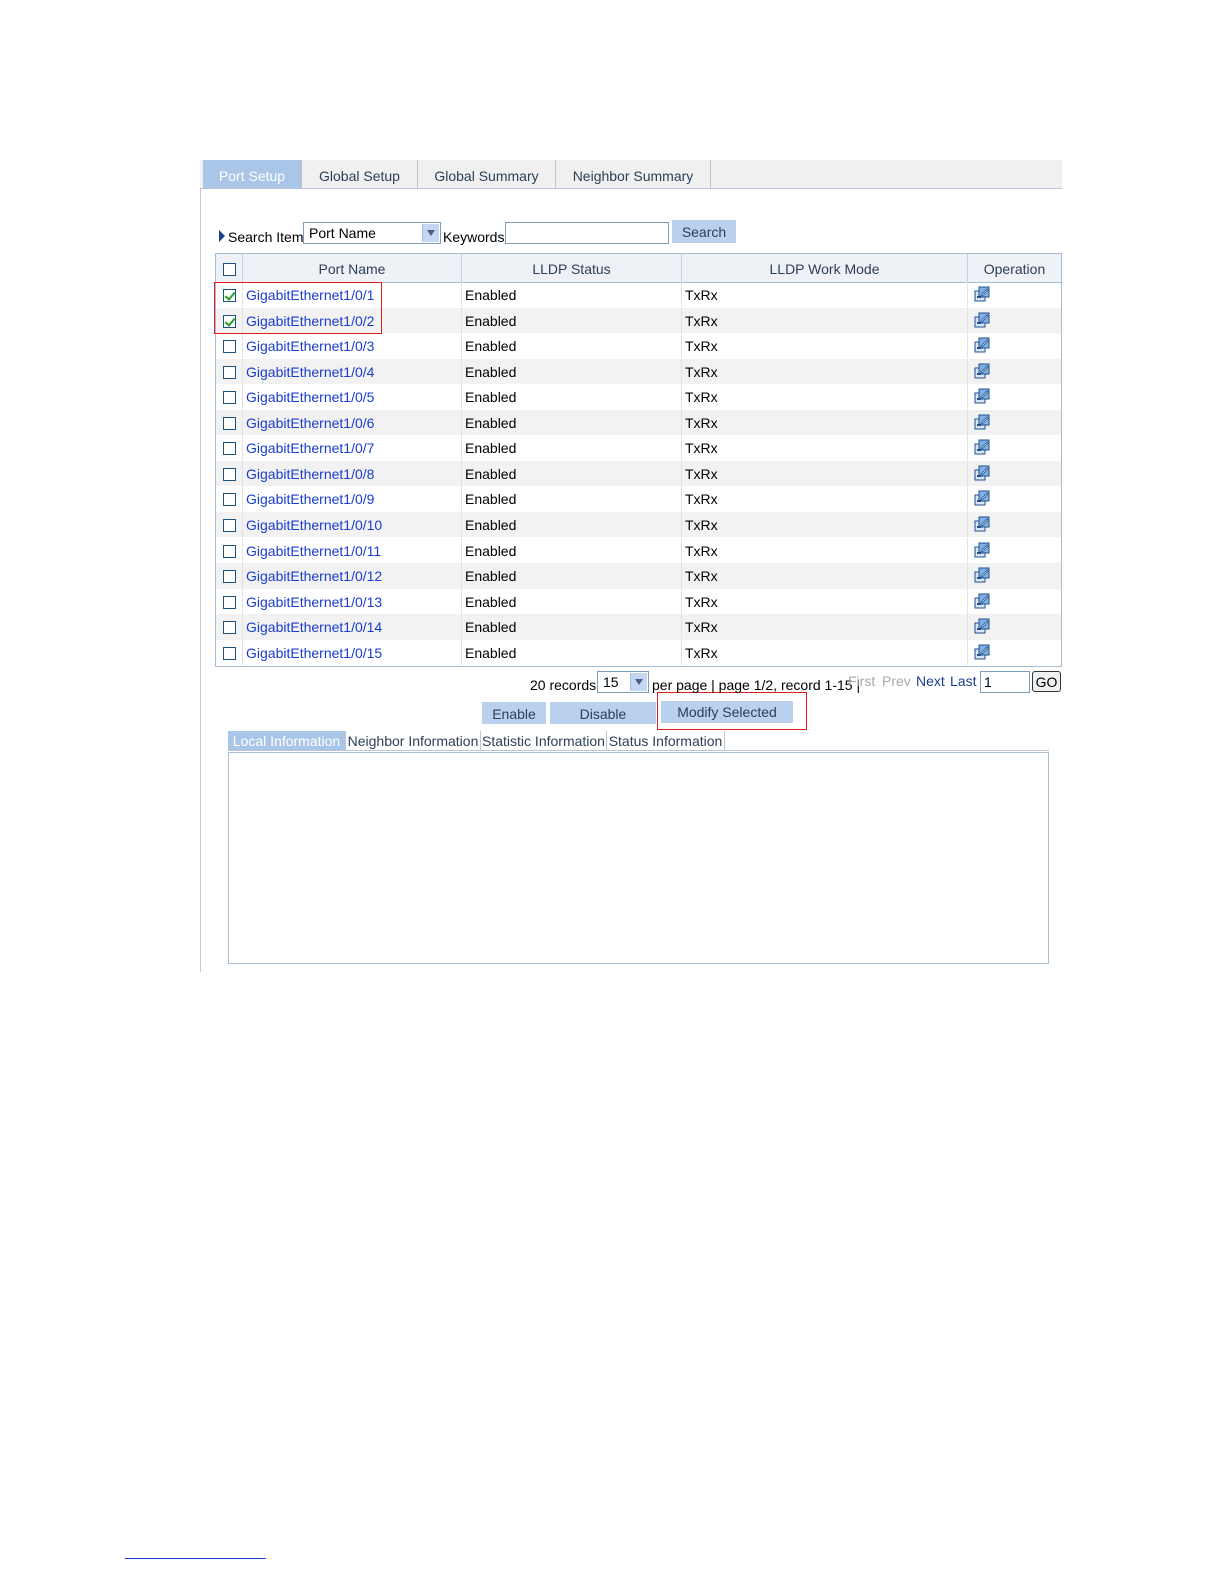  I want to click on tab-local-information: Local Information, so click(287, 740).